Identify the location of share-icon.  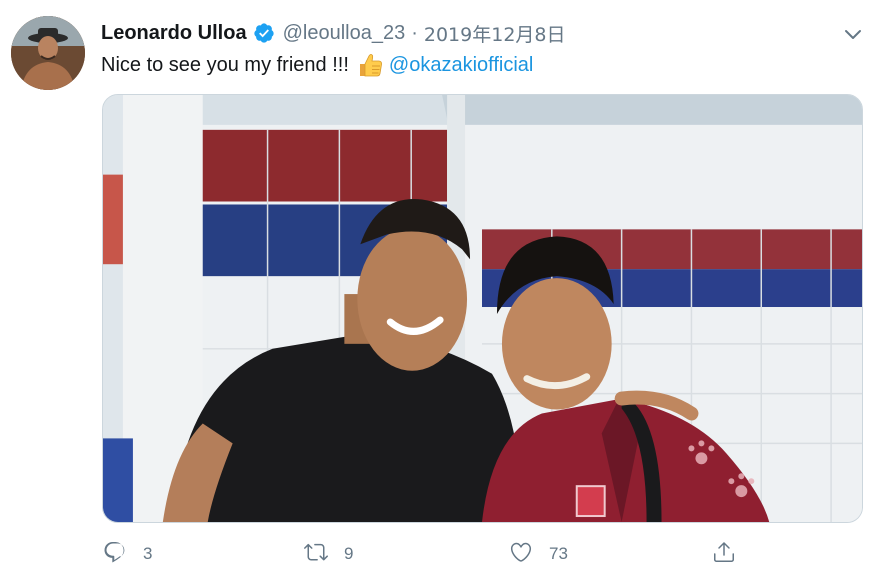
(724, 554).